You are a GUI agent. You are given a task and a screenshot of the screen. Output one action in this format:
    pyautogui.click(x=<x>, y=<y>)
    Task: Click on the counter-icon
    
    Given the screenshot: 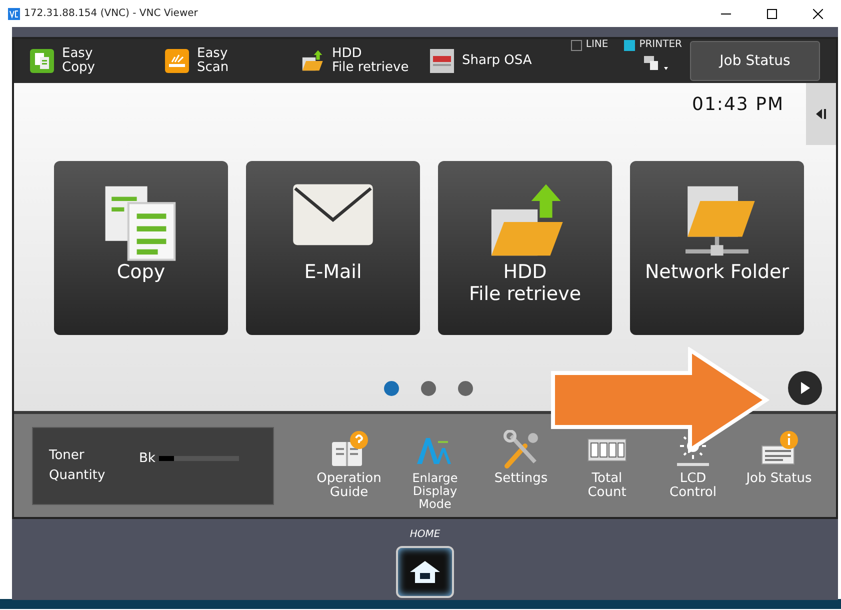 What is the action you would take?
    pyautogui.click(x=607, y=450)
    